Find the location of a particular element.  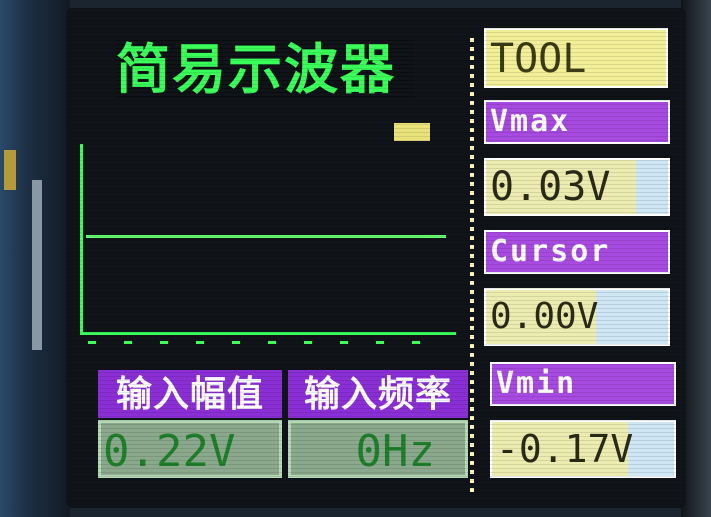

bezel-connector is located at coordinates (10, 170).